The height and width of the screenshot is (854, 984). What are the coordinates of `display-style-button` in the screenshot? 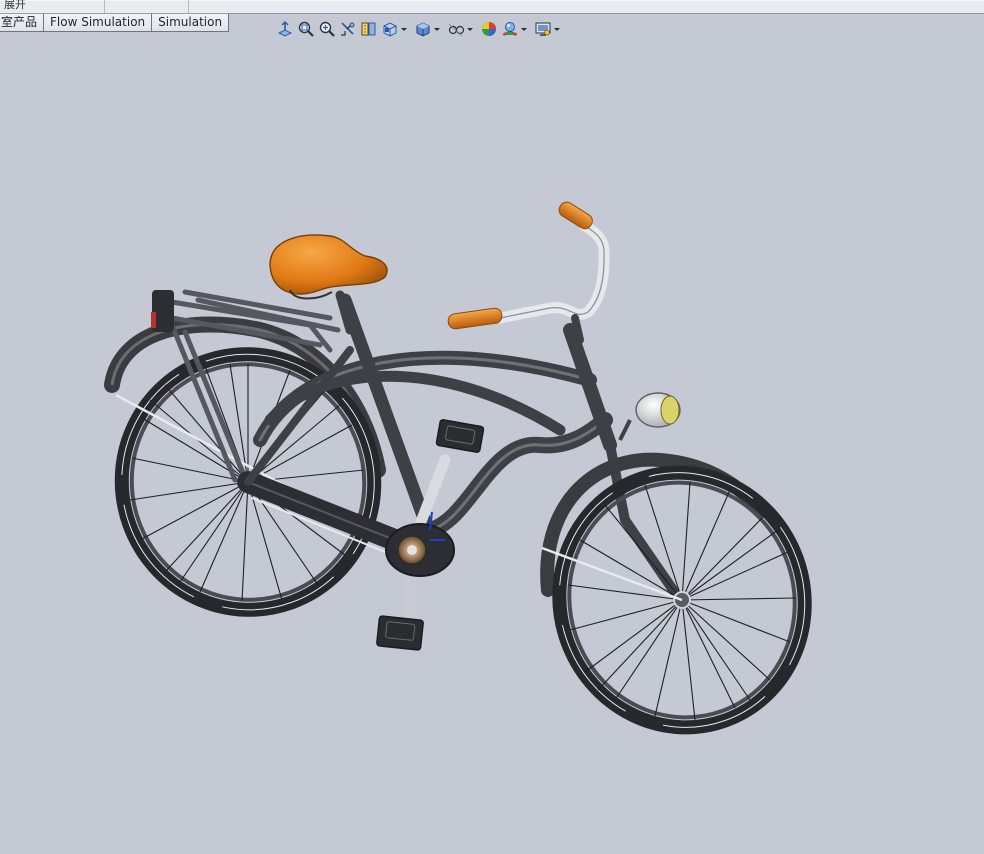 It's located at (429, 29).